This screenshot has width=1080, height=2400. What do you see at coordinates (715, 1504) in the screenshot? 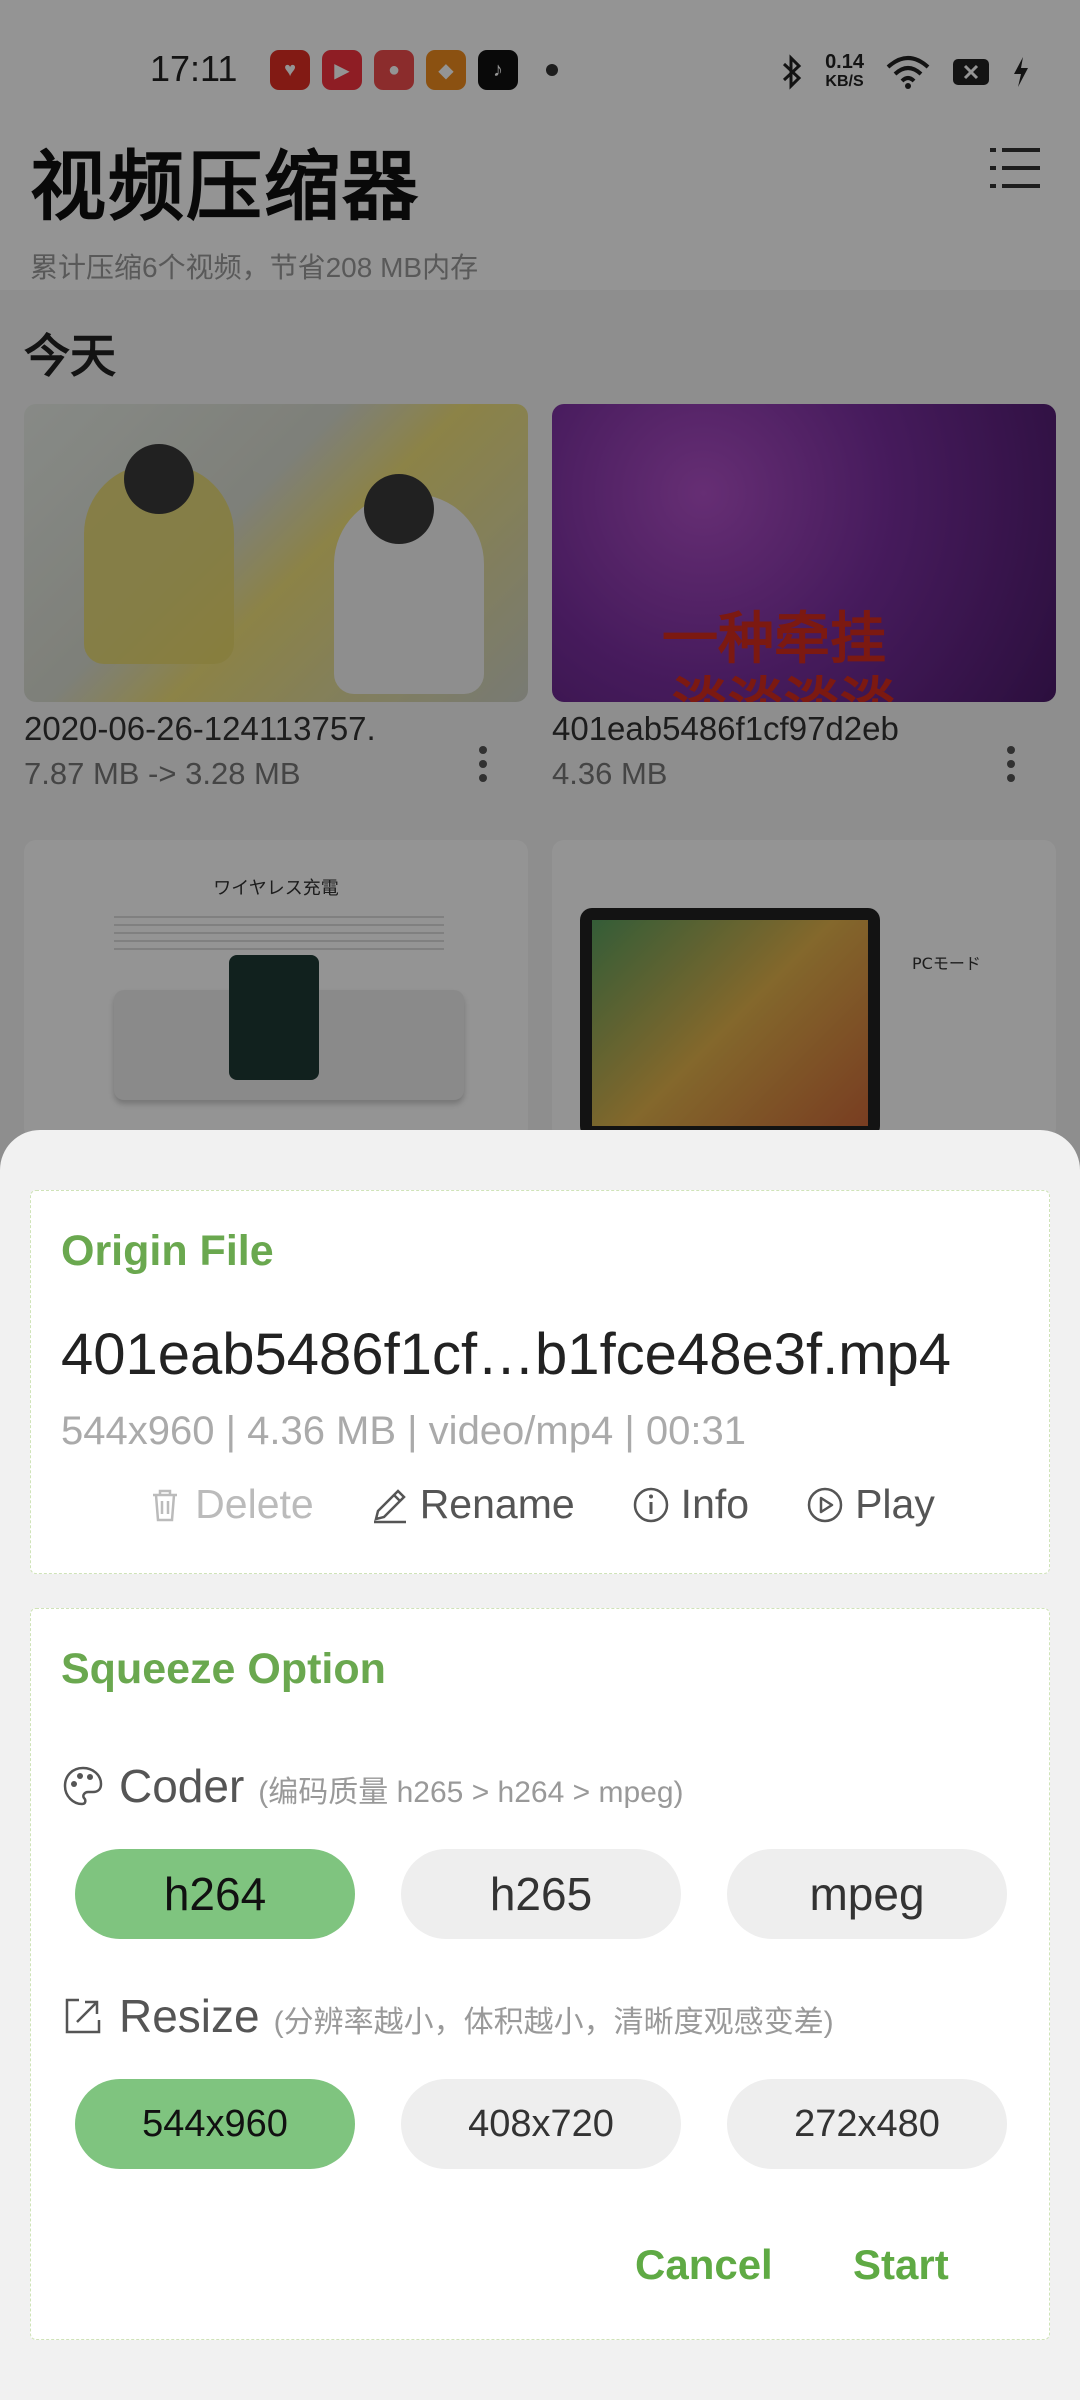
I see `info-label: Info` at bounding box center [715, 1504].